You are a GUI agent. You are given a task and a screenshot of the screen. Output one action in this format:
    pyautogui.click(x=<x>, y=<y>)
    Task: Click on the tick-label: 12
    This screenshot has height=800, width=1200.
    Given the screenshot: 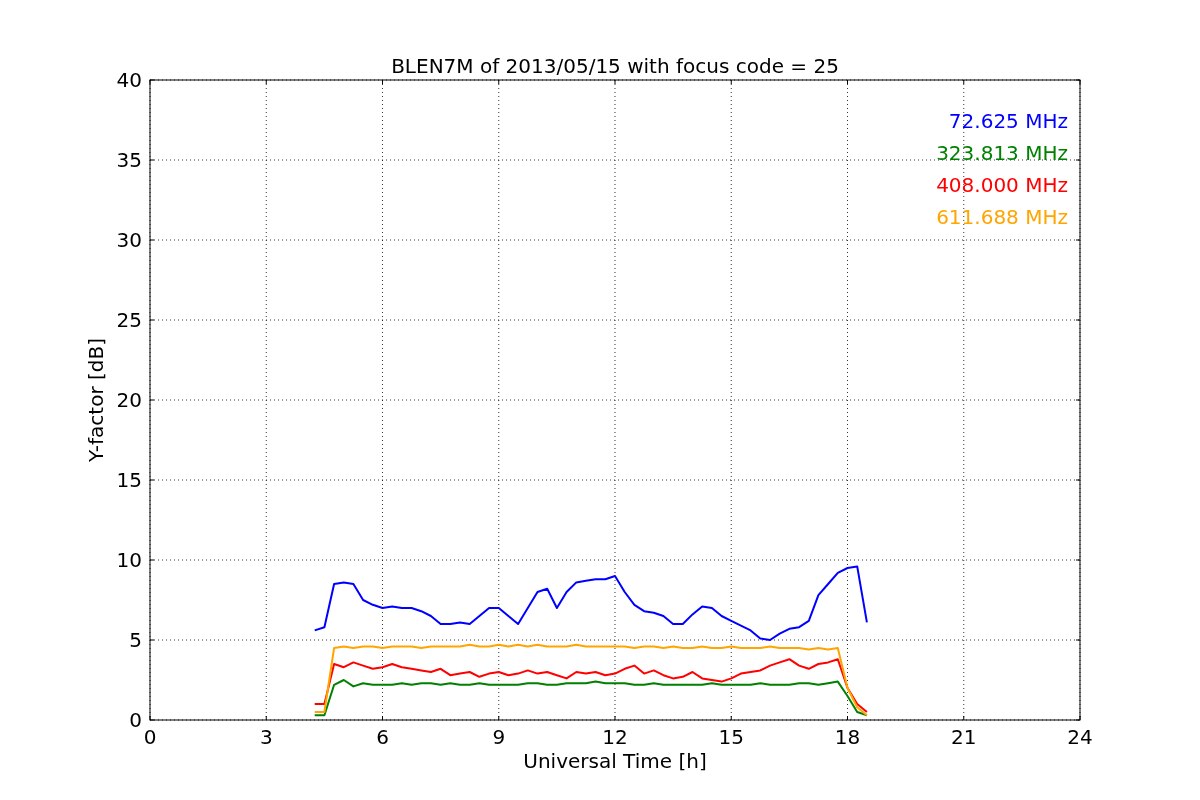 What is the action you would take?
    pyautogui.click(x=615, y=737)
    